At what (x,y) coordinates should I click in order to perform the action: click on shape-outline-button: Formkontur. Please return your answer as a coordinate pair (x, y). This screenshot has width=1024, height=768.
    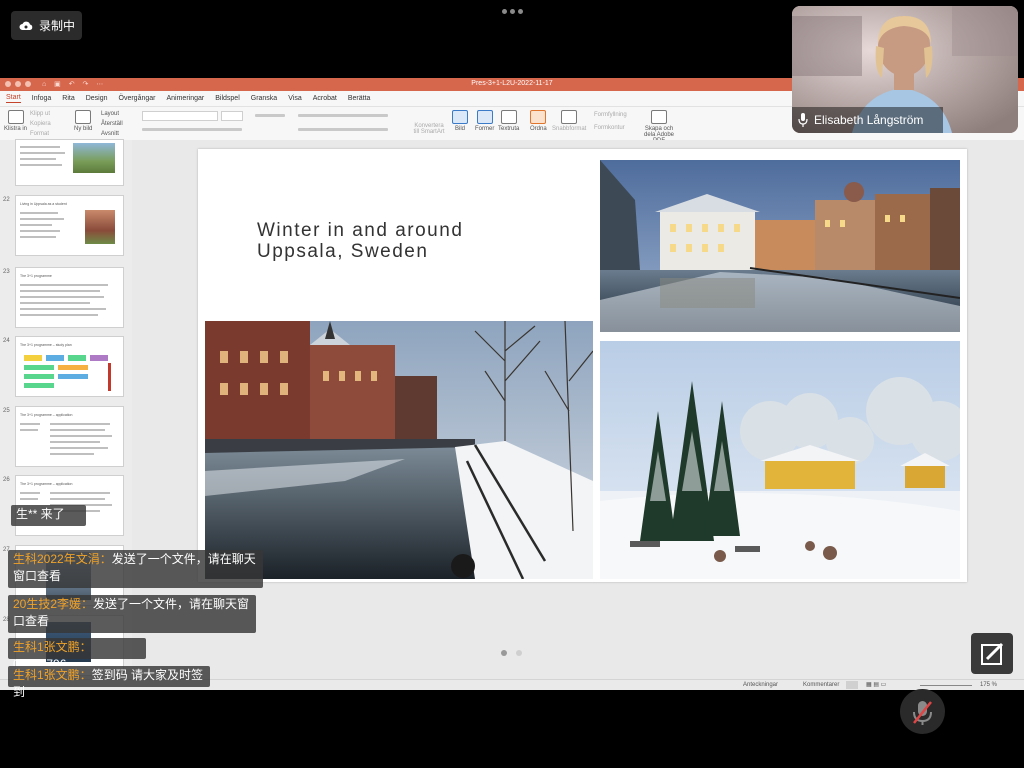
    Looking at the image, I should click on (610, 128).